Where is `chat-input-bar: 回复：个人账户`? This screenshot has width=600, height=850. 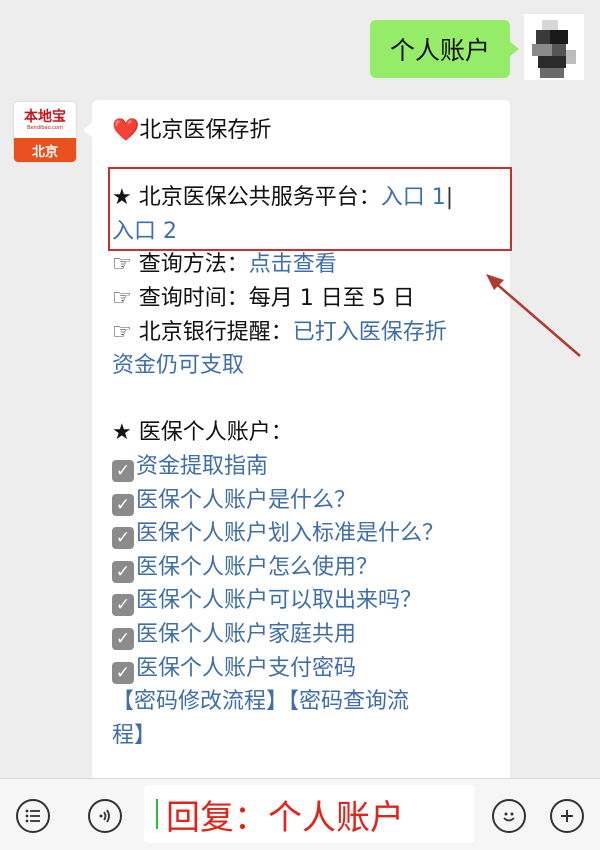
chat-input-bar: 回复：个人账户 is located at coordinates (300, 814).